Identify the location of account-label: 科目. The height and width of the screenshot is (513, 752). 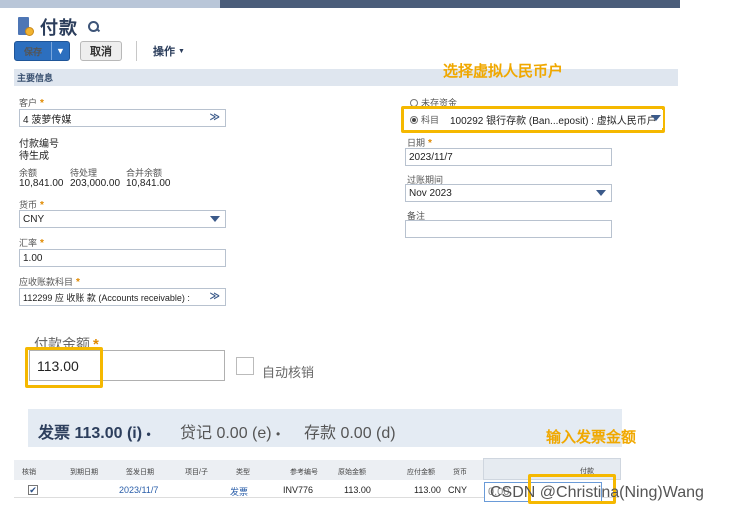
(430, 120).